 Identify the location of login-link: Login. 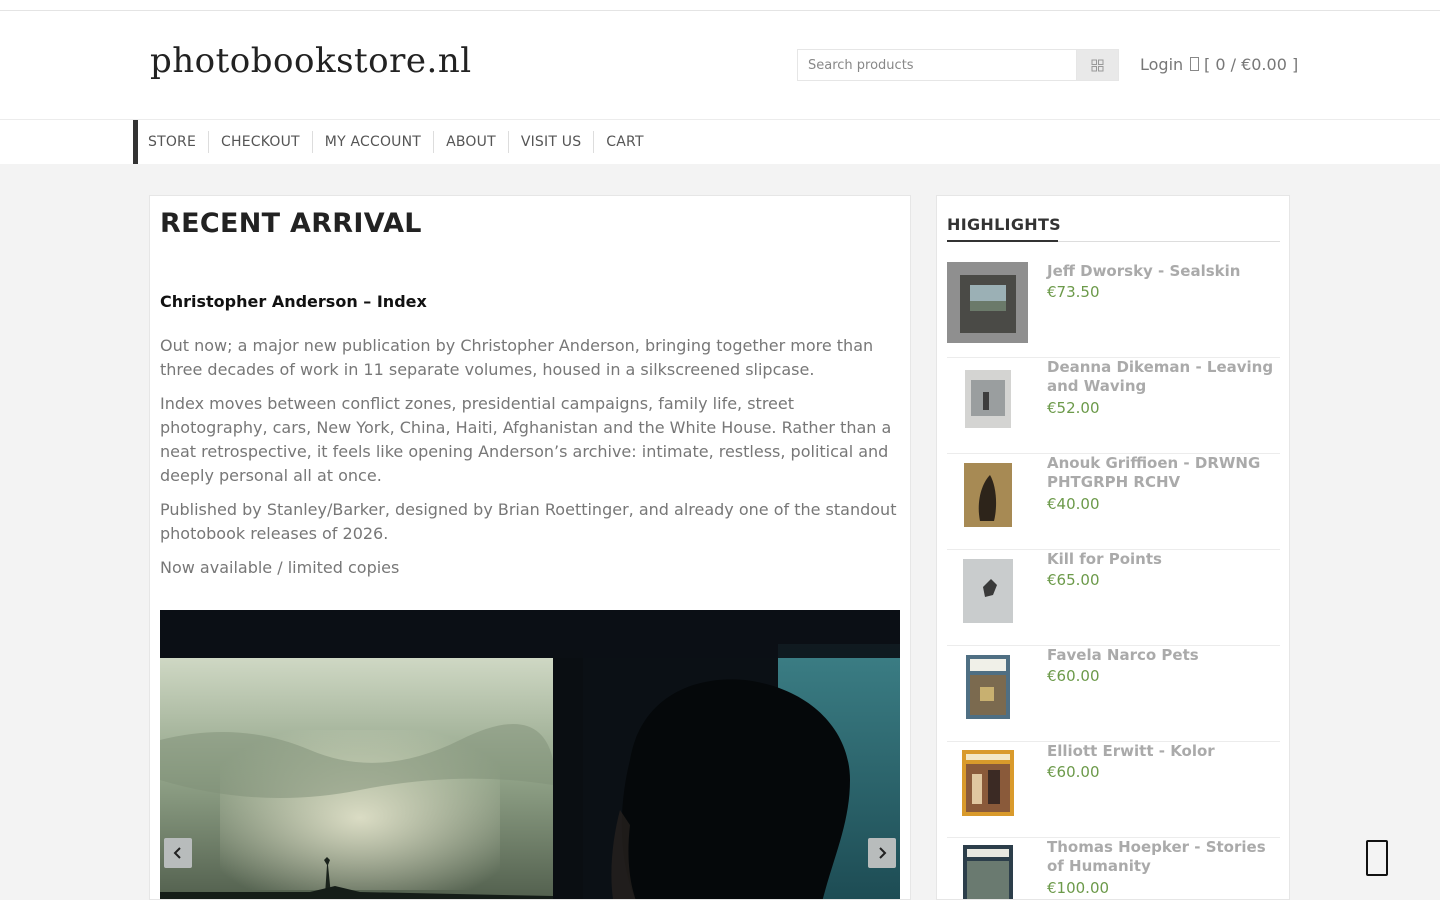
(1161, 64).